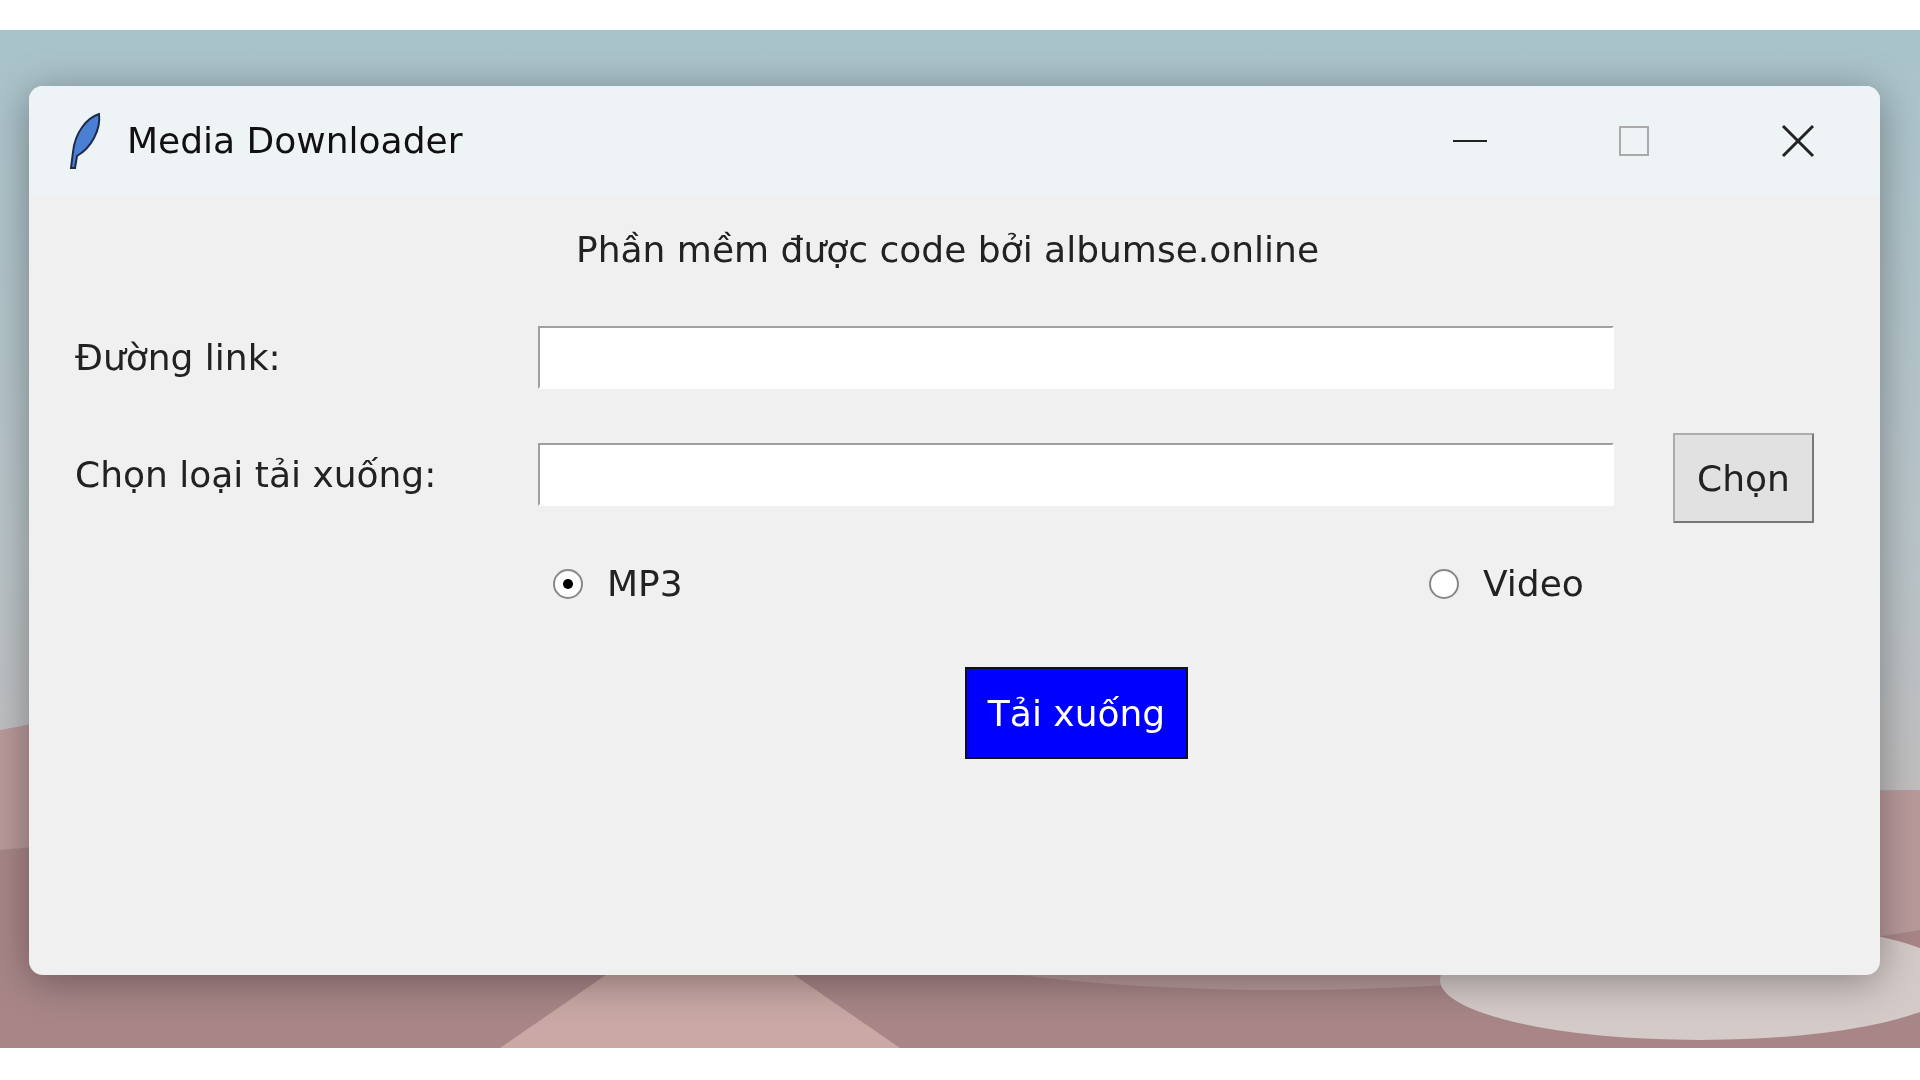  Describe the element at coordinates (948, 249) in the screenshot. I see `credit-text: Phần mềm được code bởi albumse.online` at that location.